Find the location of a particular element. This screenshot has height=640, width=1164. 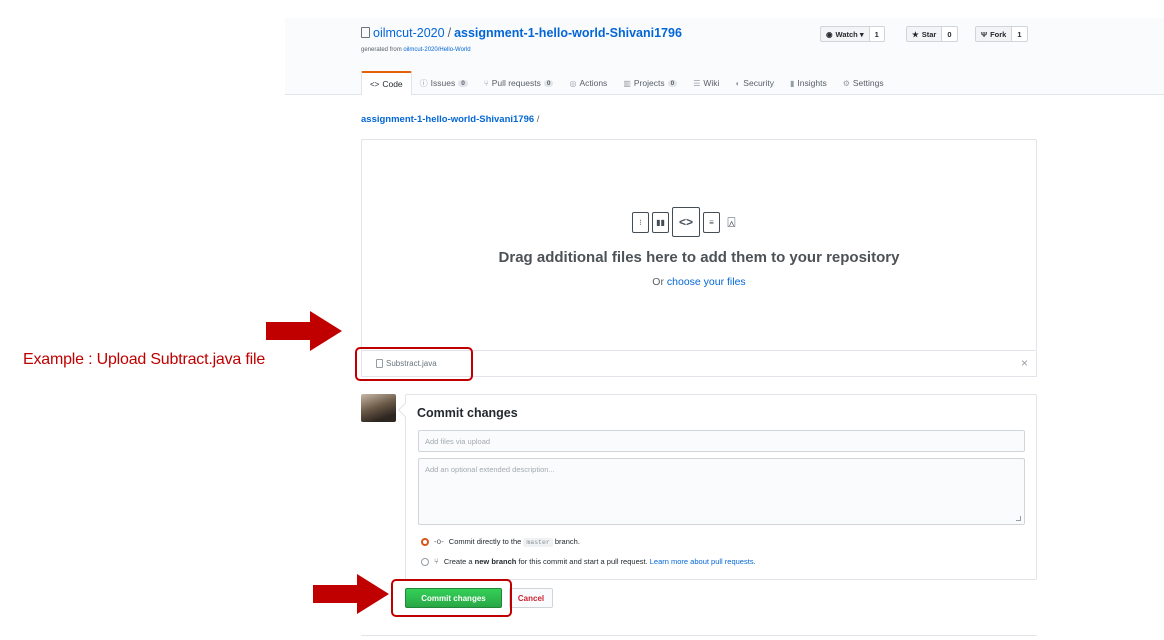

generated-from: generated from oilmcut-2020/Hello-World is located at coordinates (416, 50).